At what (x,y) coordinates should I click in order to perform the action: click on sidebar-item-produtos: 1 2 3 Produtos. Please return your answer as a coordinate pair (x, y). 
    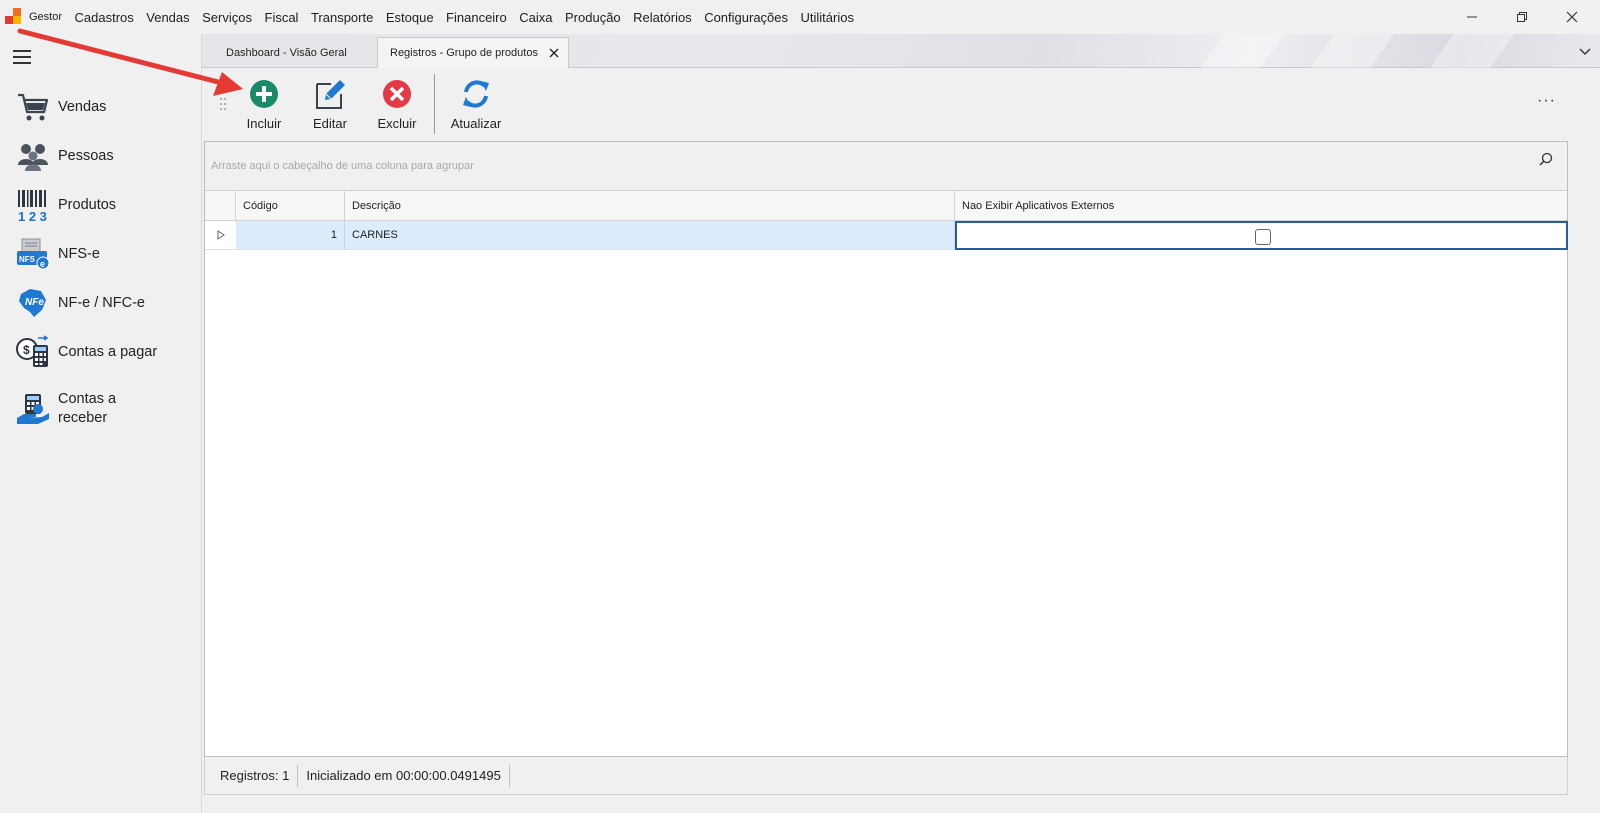
    Looking at the image, I should click on (106, 205).